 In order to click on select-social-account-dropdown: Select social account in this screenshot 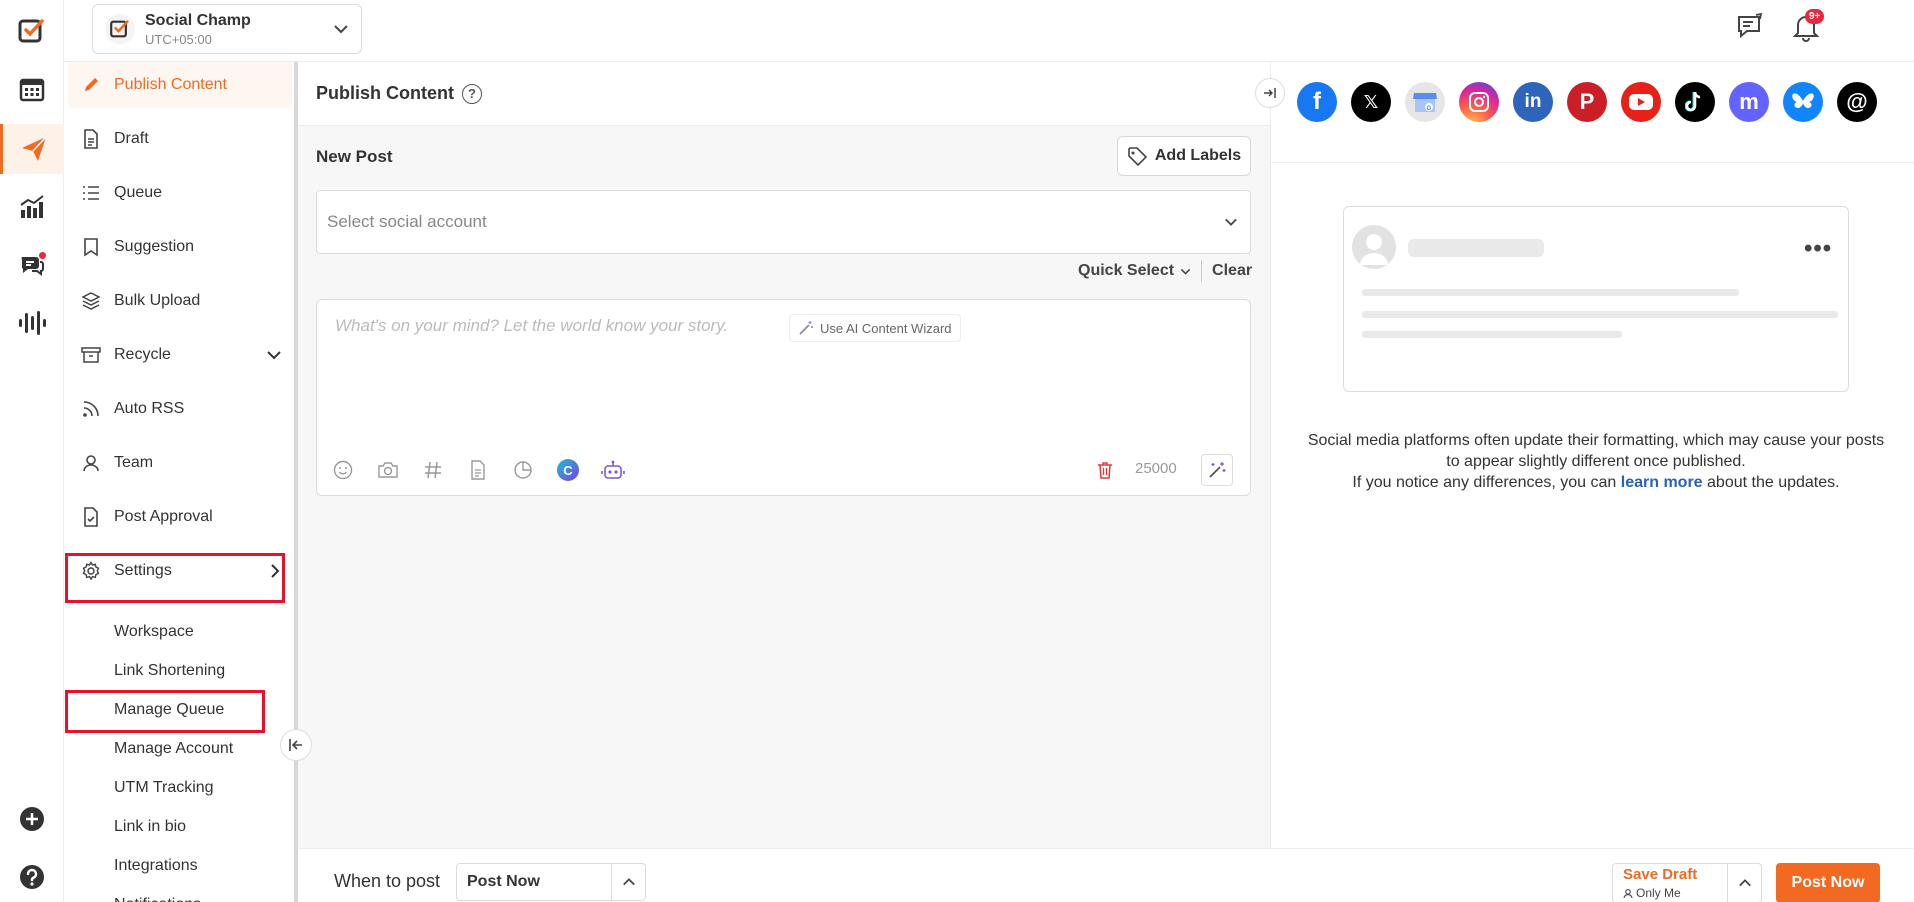, I will do `click(783, 222)`.